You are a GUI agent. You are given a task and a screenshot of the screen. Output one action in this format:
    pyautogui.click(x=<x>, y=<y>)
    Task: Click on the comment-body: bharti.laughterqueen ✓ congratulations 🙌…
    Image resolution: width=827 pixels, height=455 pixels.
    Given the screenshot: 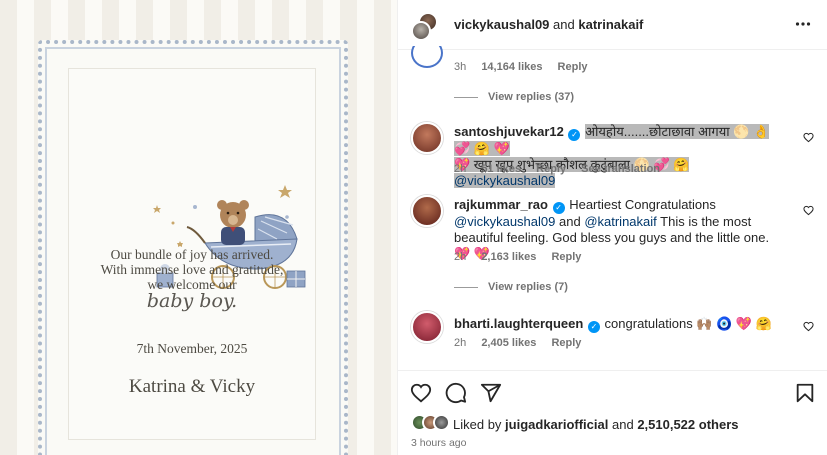 What is the action you would take?
    pyautogui.click(x=621, y=324)
    